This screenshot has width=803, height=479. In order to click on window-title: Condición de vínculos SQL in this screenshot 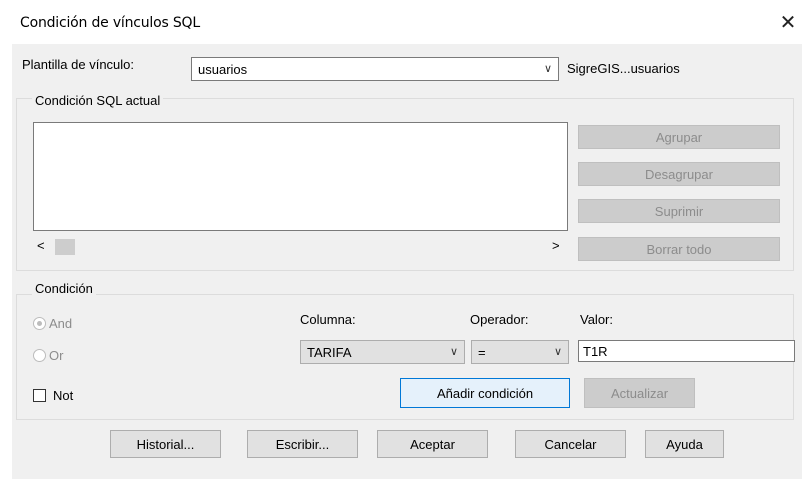, I will do `click(110, 23)`.